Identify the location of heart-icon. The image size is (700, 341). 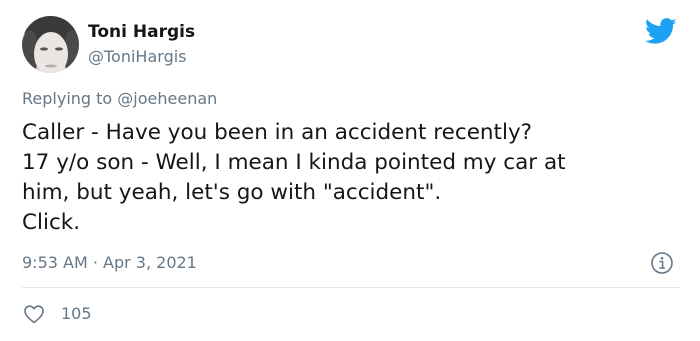
(34, 314).